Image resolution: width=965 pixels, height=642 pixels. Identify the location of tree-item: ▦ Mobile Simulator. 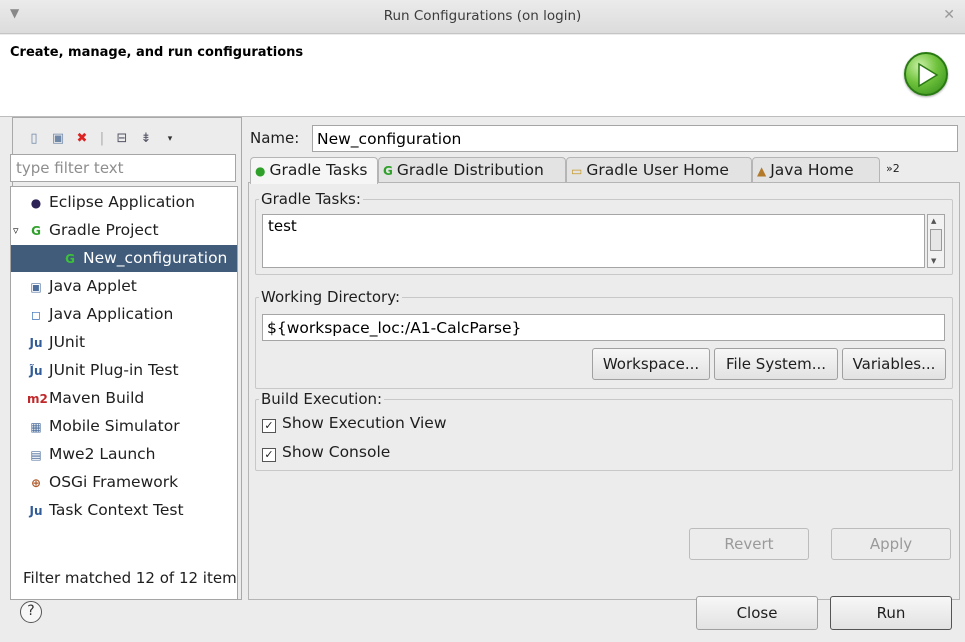
(95, 426).